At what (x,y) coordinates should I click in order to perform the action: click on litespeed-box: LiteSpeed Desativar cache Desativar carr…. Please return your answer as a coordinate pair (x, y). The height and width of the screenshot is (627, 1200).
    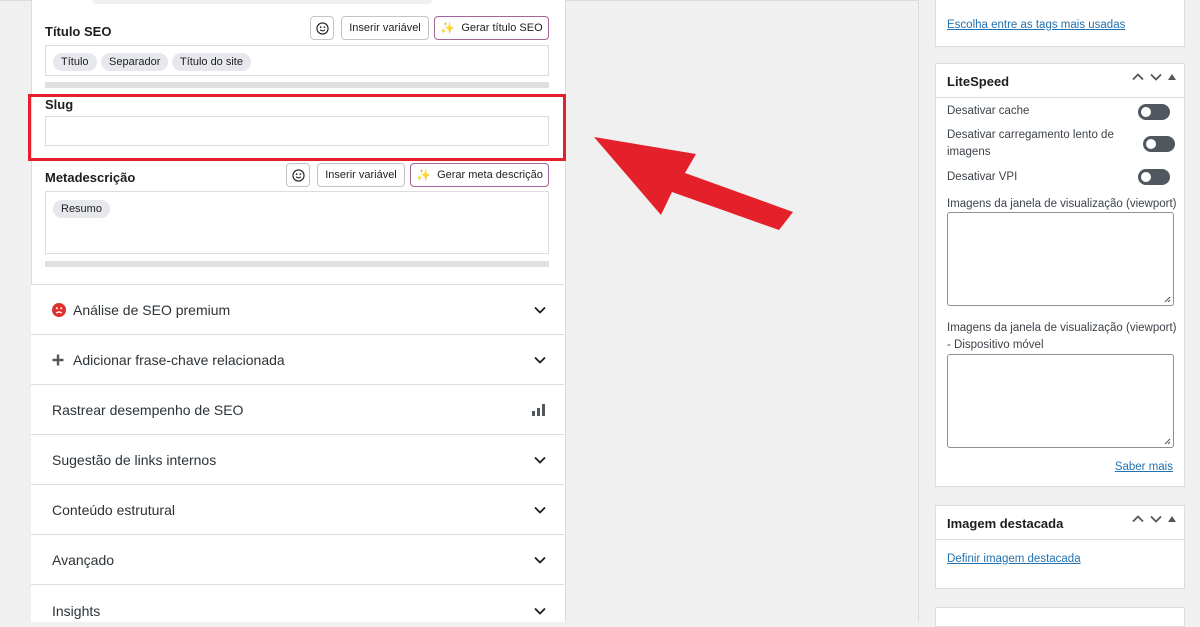
    Looking at the image, I should click on (1060, 275).